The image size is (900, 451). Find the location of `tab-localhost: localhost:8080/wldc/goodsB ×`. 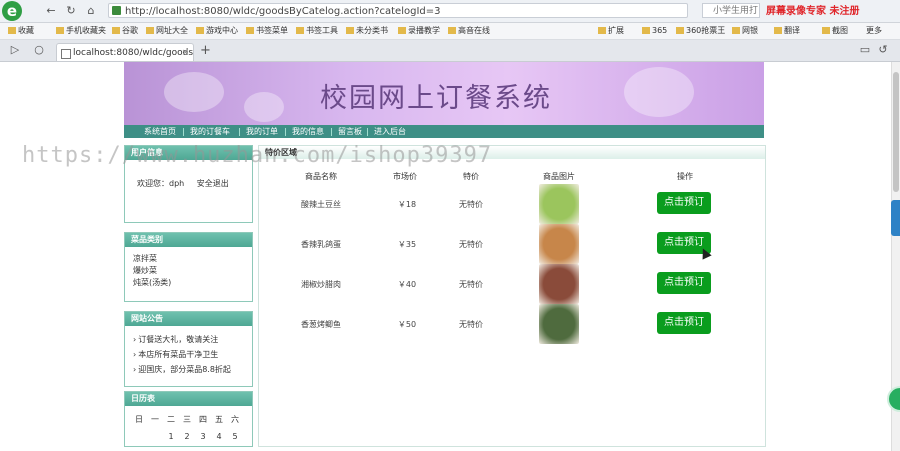

tab-localhost: localhost:8080/wldc/goodsB × is located at coordinates (125, 52).